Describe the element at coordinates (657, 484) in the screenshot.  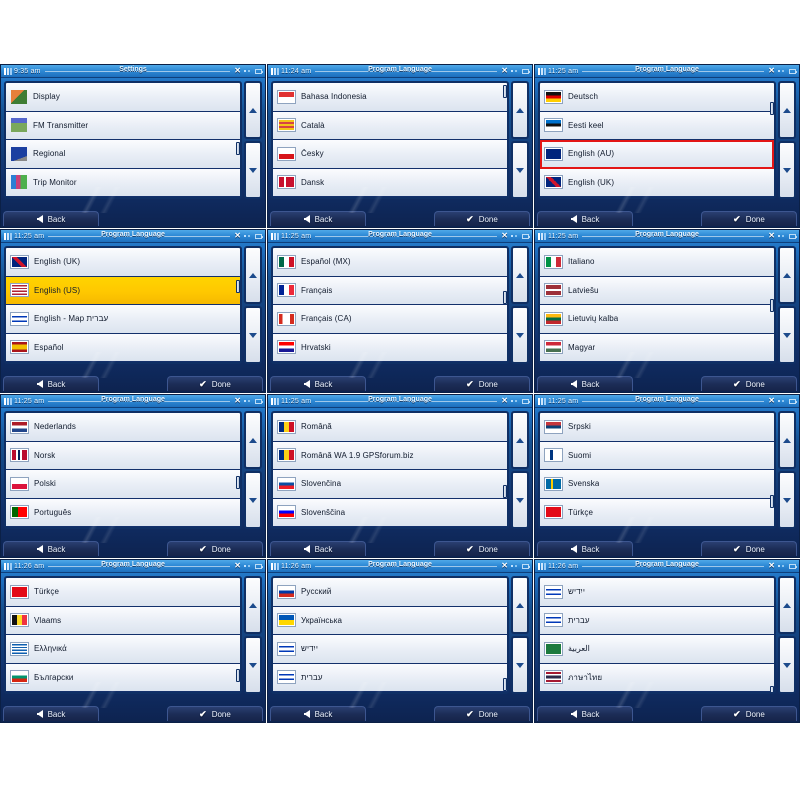
I see `list-item: Svenska` at that location.